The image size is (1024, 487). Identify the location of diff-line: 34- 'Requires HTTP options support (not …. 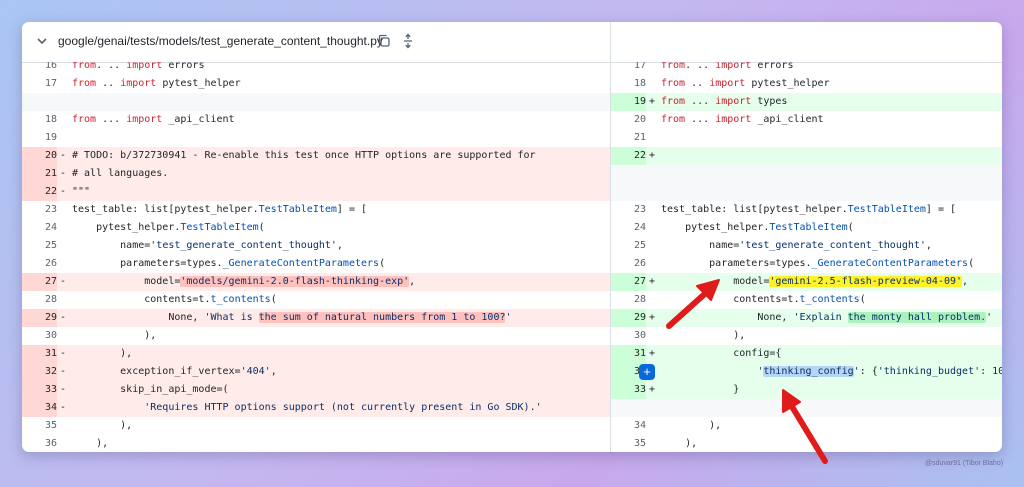
(316, 408).